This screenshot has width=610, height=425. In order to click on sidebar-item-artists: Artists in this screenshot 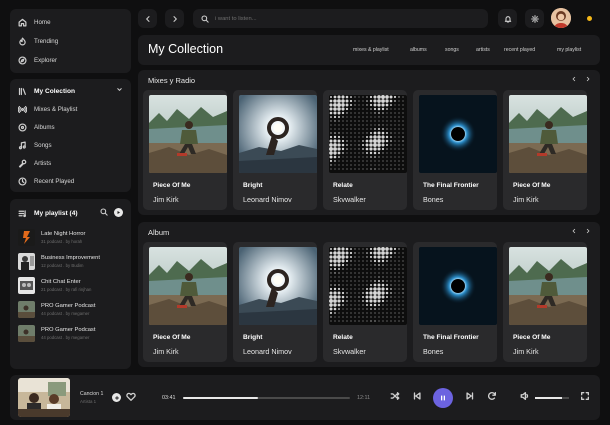, I will do `click(34, 163)`.